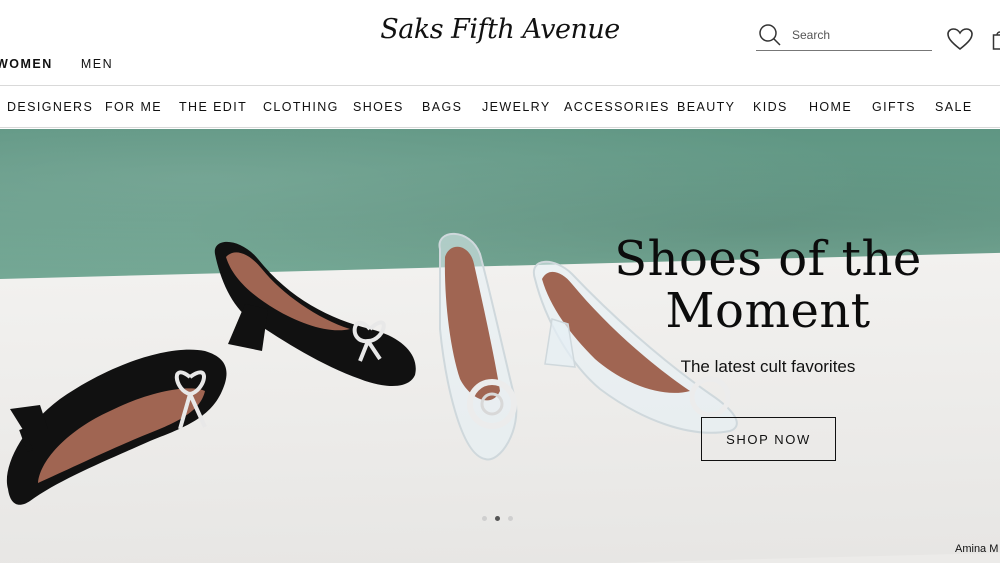 This screenshot has width=1000, height=563. Describe the element at coordinates (768, 311) in the screenshot. I see `hero-title-line2: Moment` at that location.